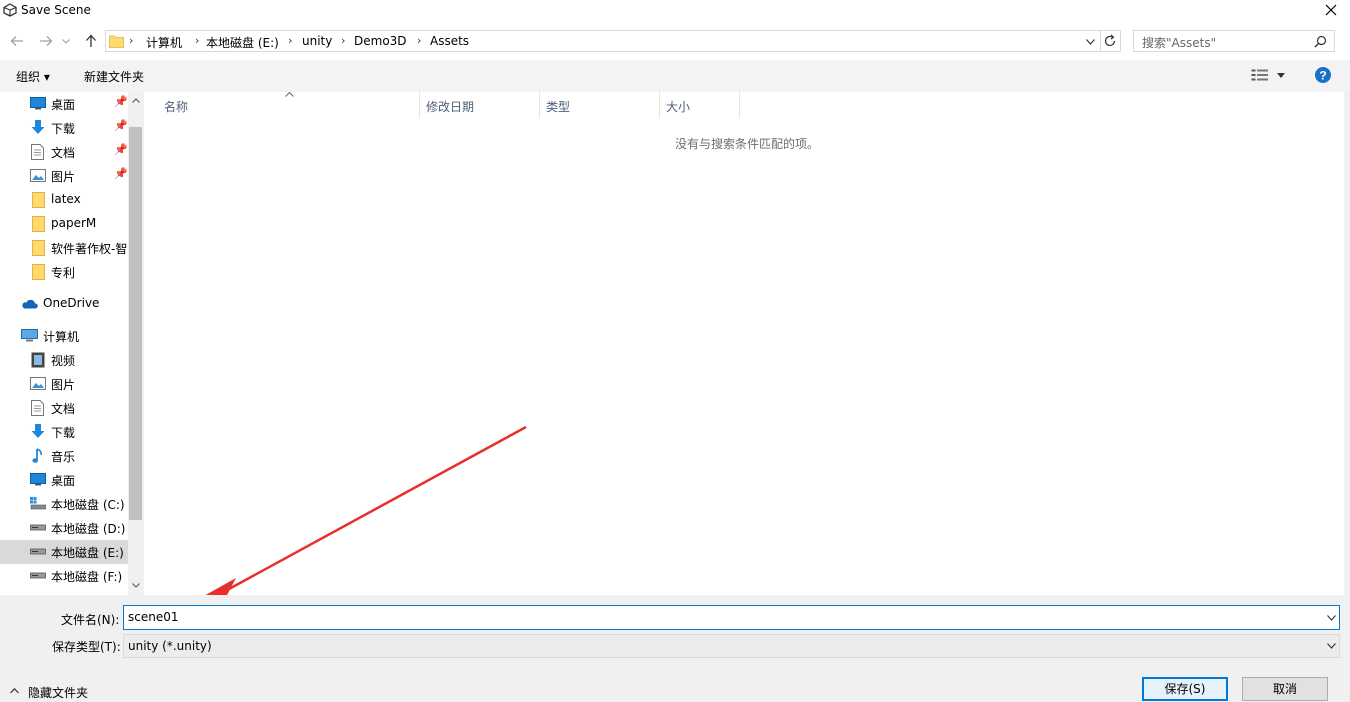 The width and height of the screenshot is (1350, 702). Describe the element at coordinates (64, 552) in the screenshot. I see `nav-item-drive-e: 本地磁盘 (E:)` at that location.